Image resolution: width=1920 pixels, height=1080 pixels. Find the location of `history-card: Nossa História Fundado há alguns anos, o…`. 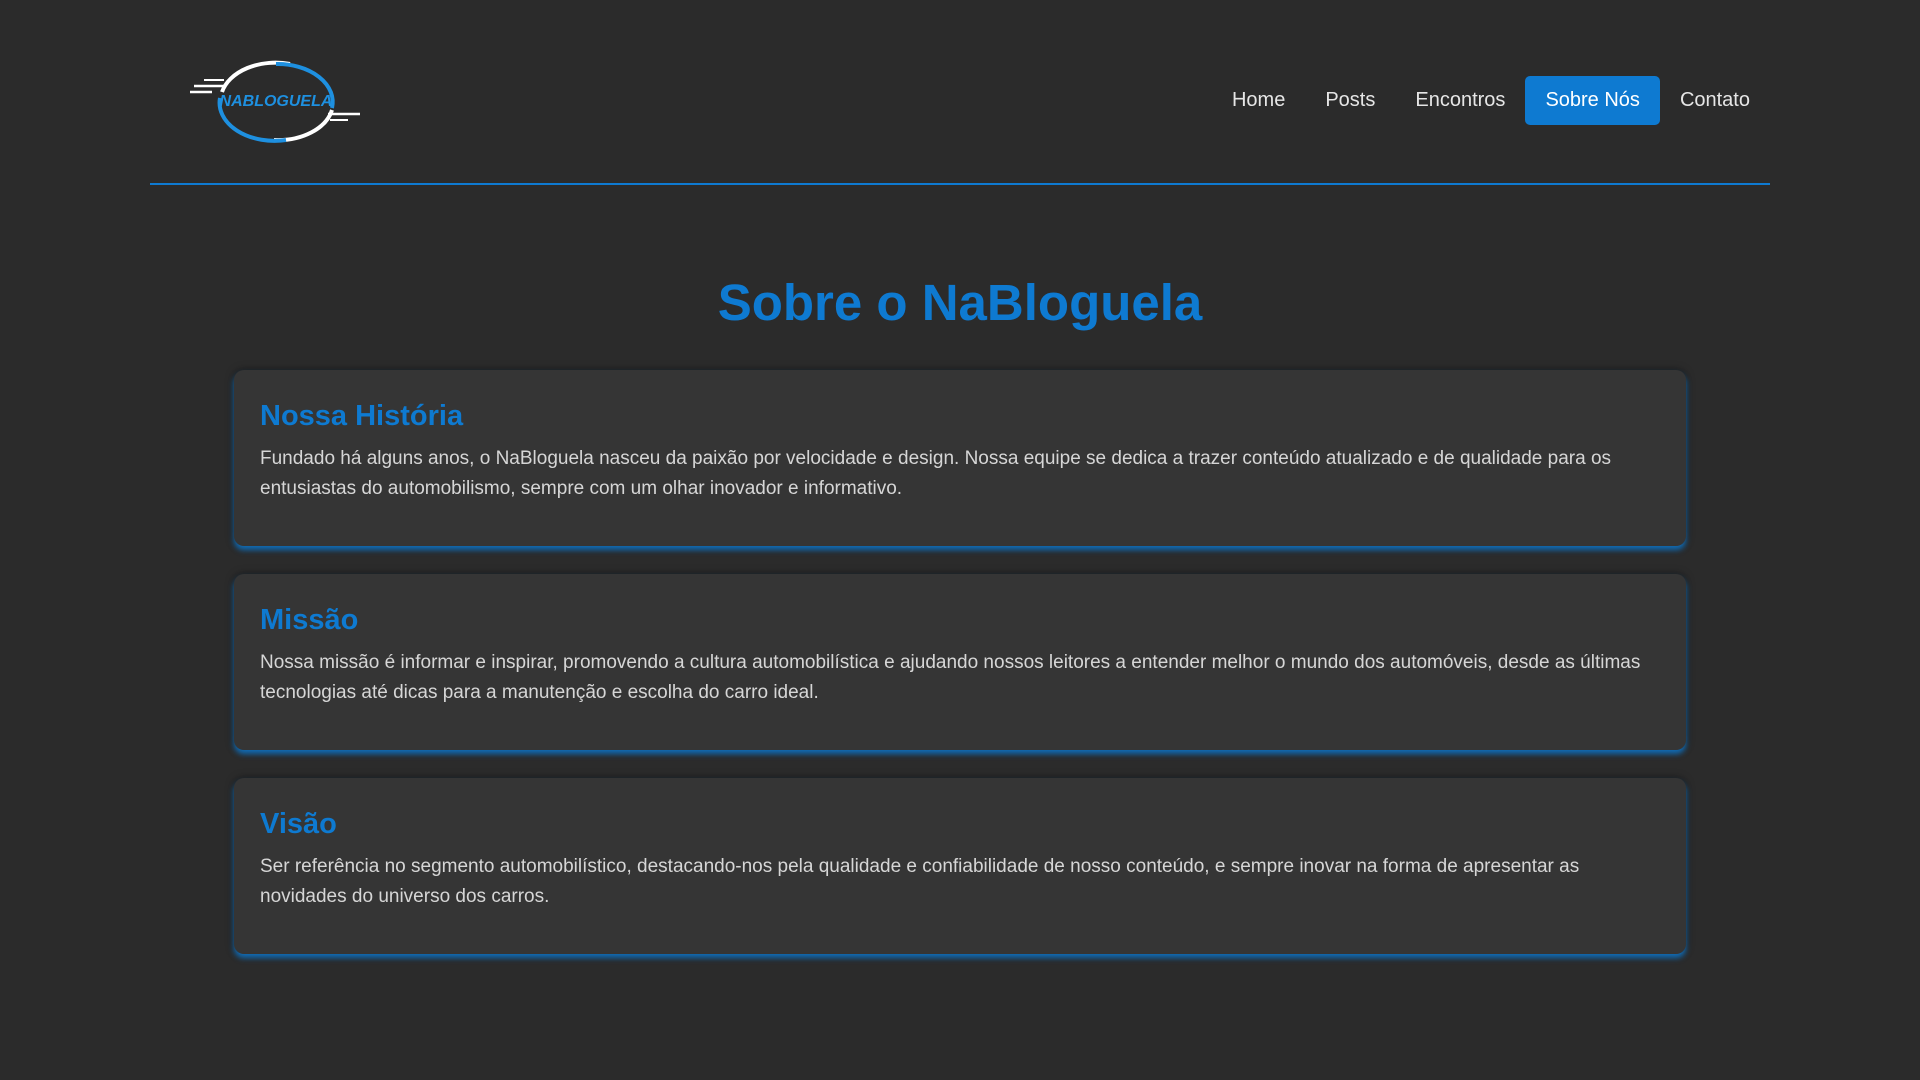

history-card: Nossa História Fundado há alguns anos, o… is located at coordinates (960, 458).